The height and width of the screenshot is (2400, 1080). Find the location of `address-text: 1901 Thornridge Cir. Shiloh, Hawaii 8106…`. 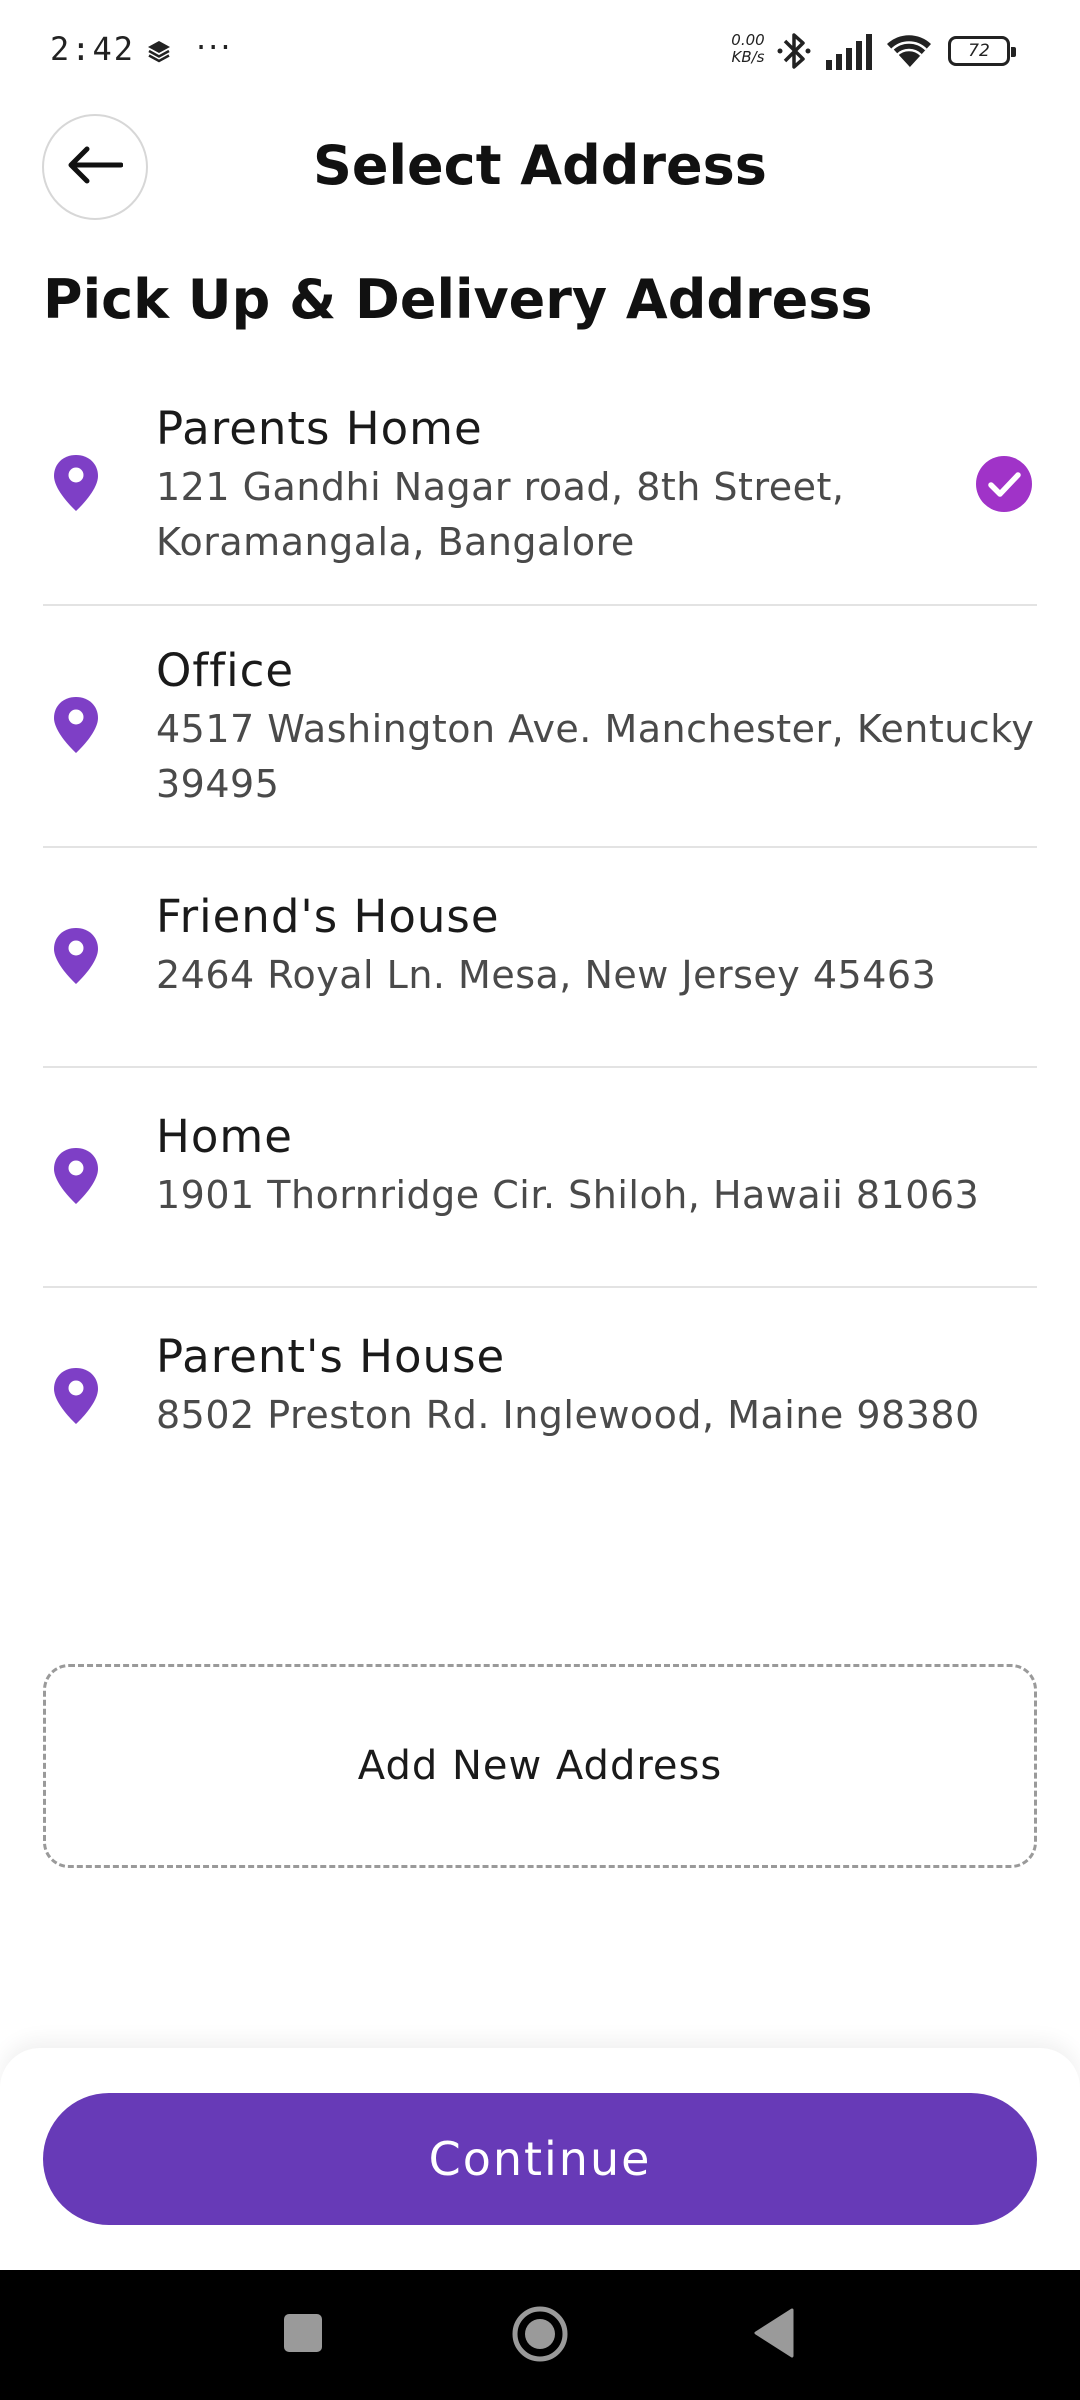

address-text: 1901 Thornridge Cir. Shiloh, Hawaii 8106… is located at coordinates (568, 1195).